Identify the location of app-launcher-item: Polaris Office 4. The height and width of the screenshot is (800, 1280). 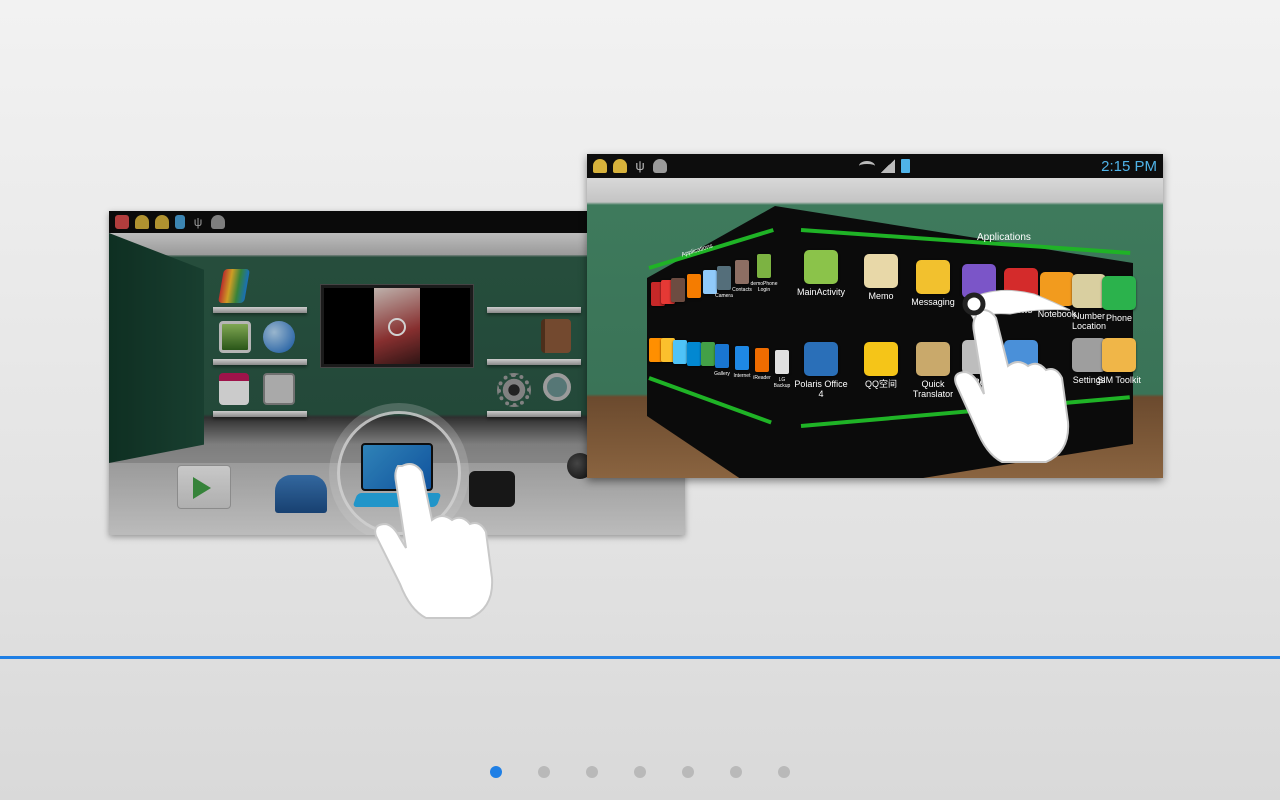
(821, 370).